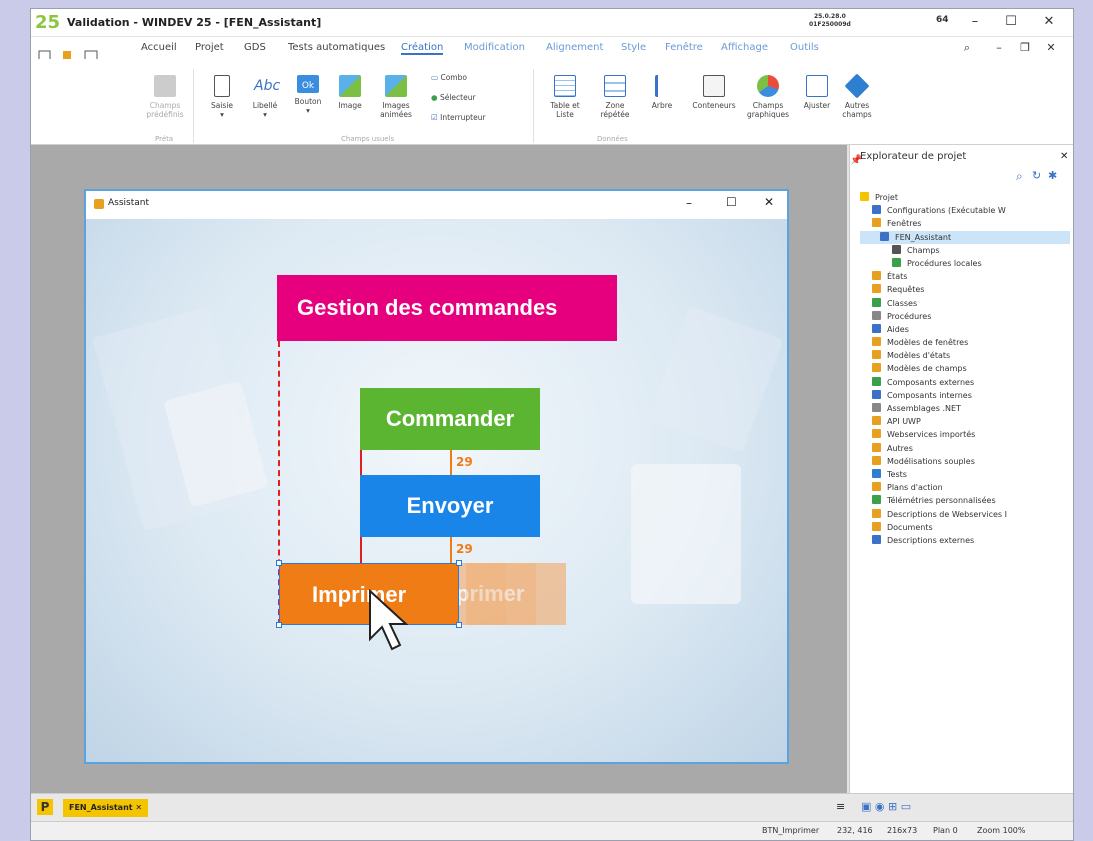 The image size is (1093, 841). Describe the element at coordinates (1011, 22) in the screenshot. I see `maximize-button: ☐` at that location.